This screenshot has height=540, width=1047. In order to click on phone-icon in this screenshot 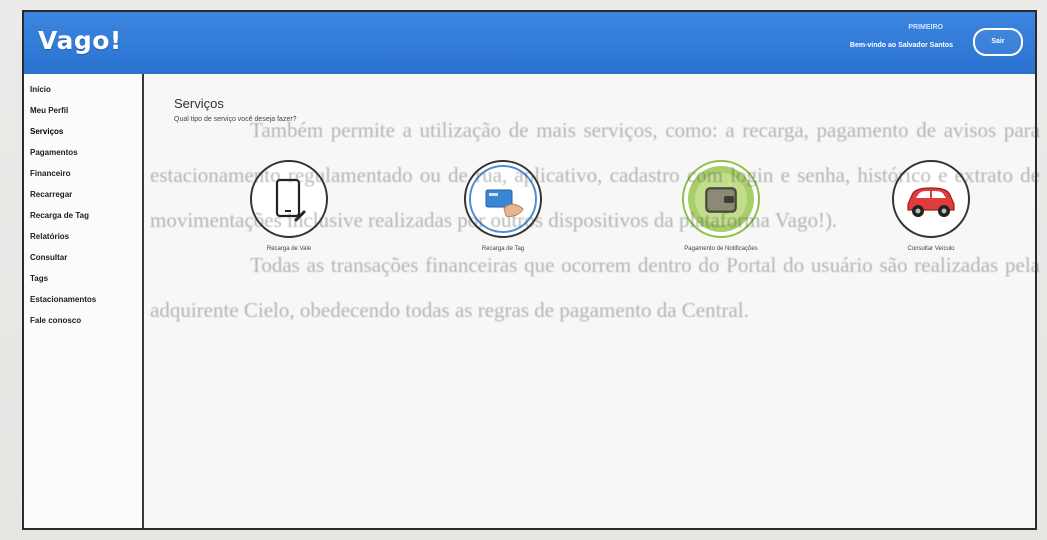, I will do `click(290, 200)`.